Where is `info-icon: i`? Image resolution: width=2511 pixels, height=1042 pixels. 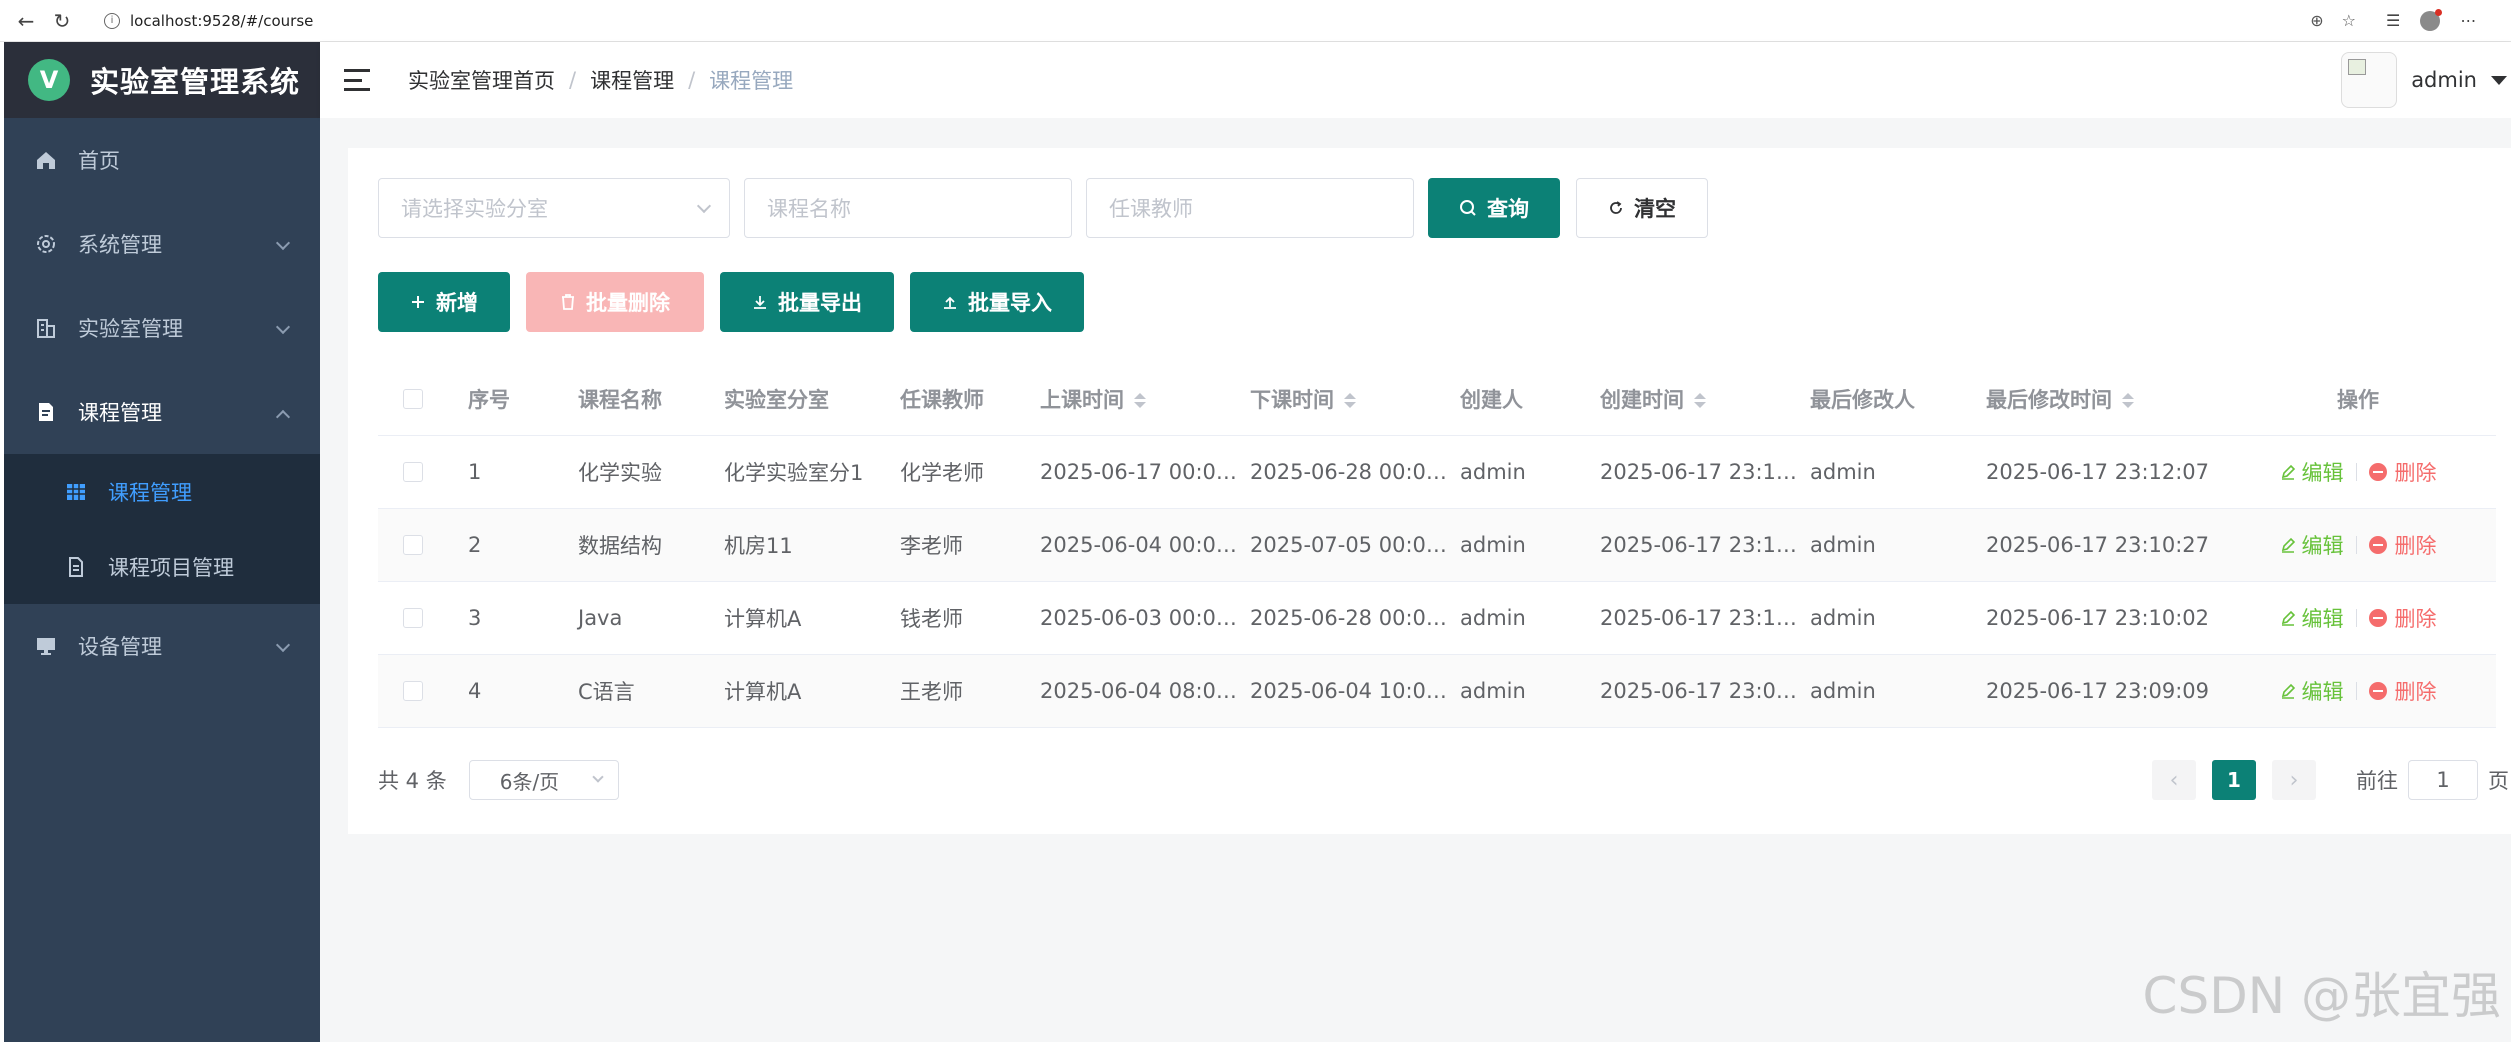
info-icon: i is located at coordinates (112, 20).